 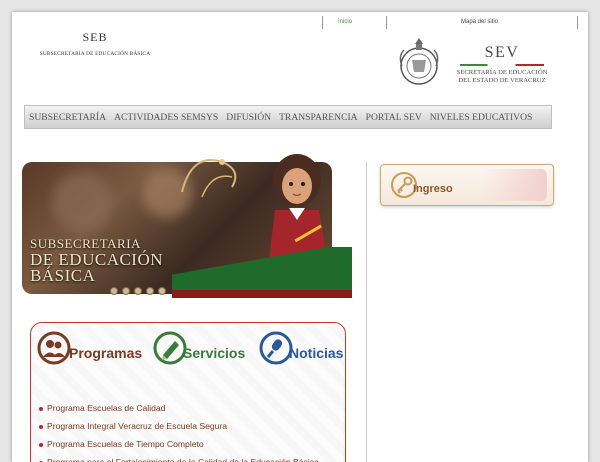 What do you see at coordinates (345, 22) in the screenshot?
I see `home-link: Inicio` at bounding box center [345, 22].